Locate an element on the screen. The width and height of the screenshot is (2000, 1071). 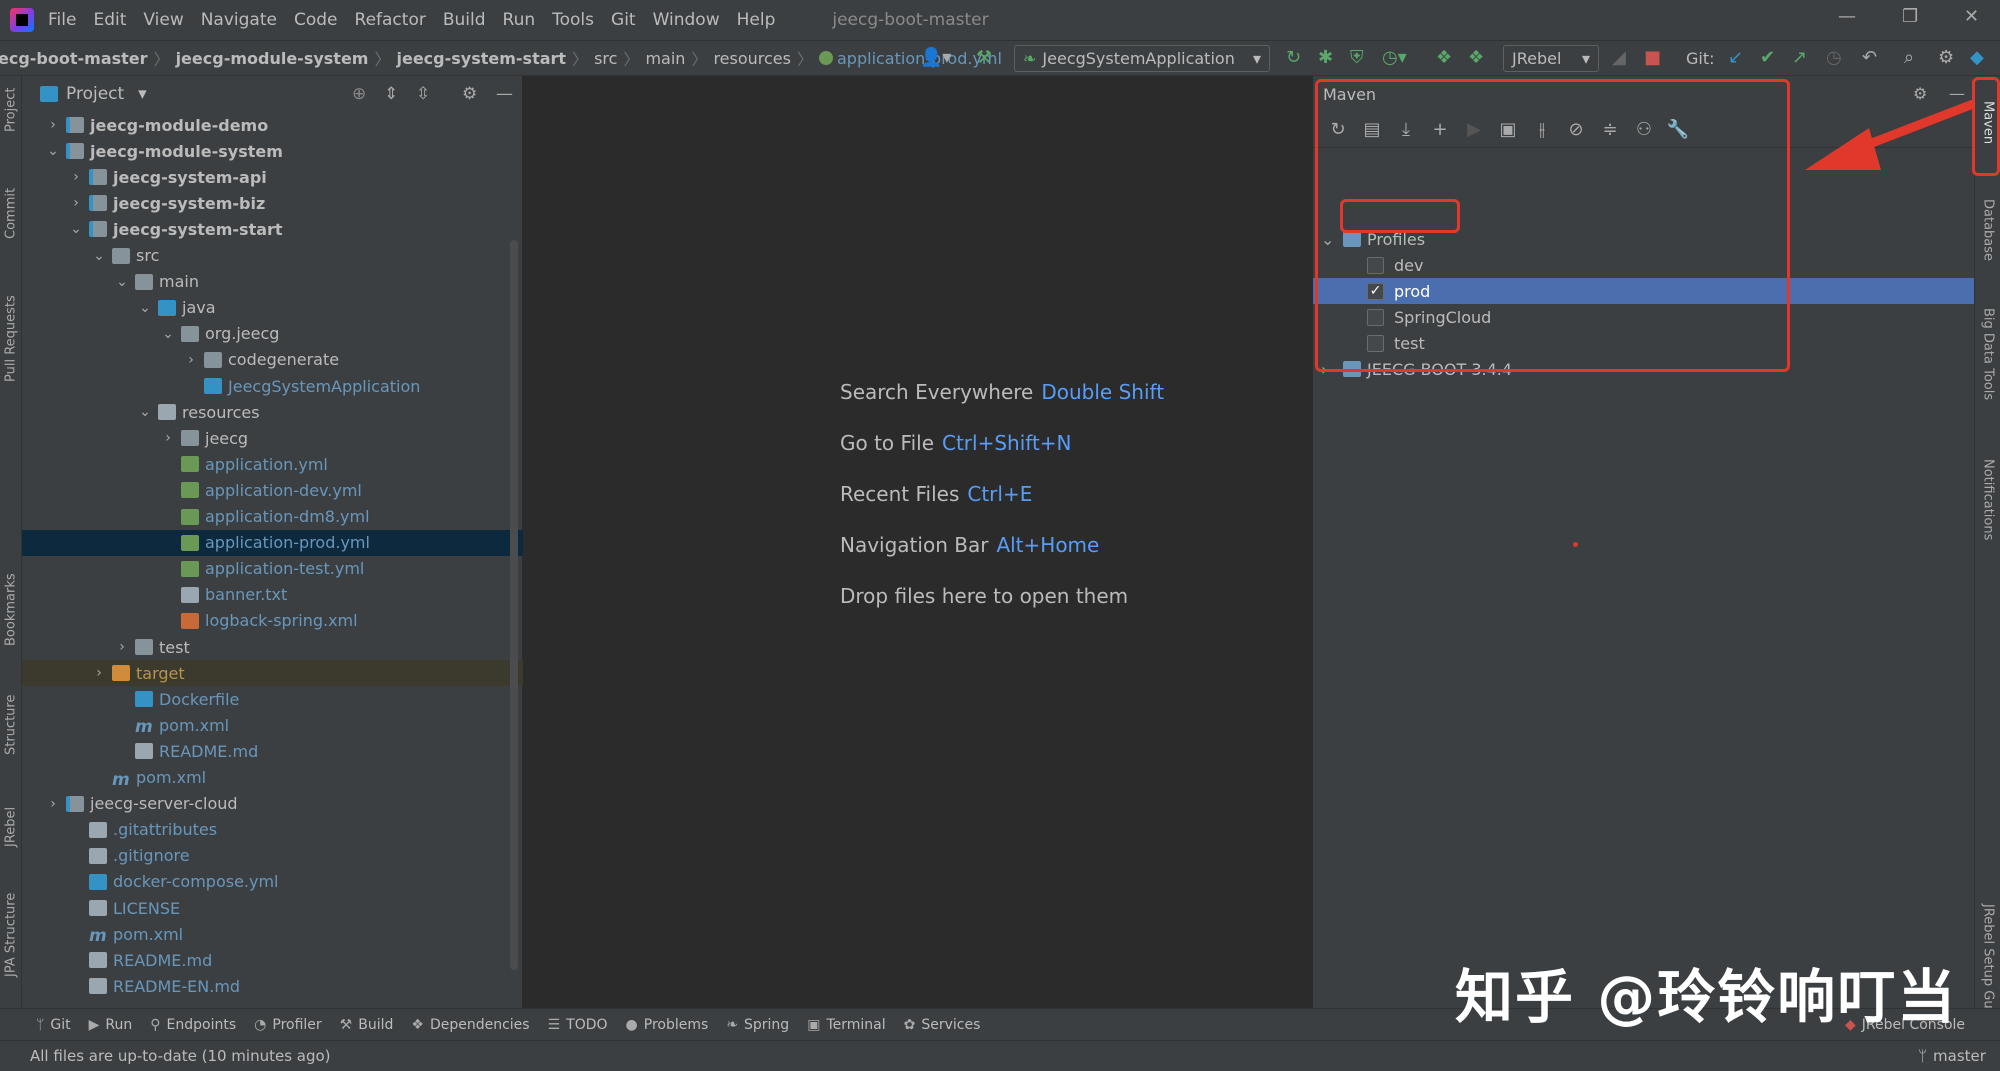
tree-row: › test is located at coordinates (272, 647).